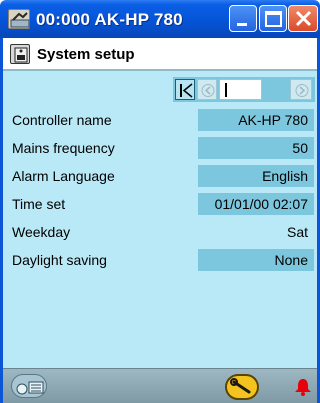 This screenshot has height=403, width=320. Describe the element at coordinates (256, 204) in the screenshot. I see `time-set-field: 01/01/00 02:07` at that location.